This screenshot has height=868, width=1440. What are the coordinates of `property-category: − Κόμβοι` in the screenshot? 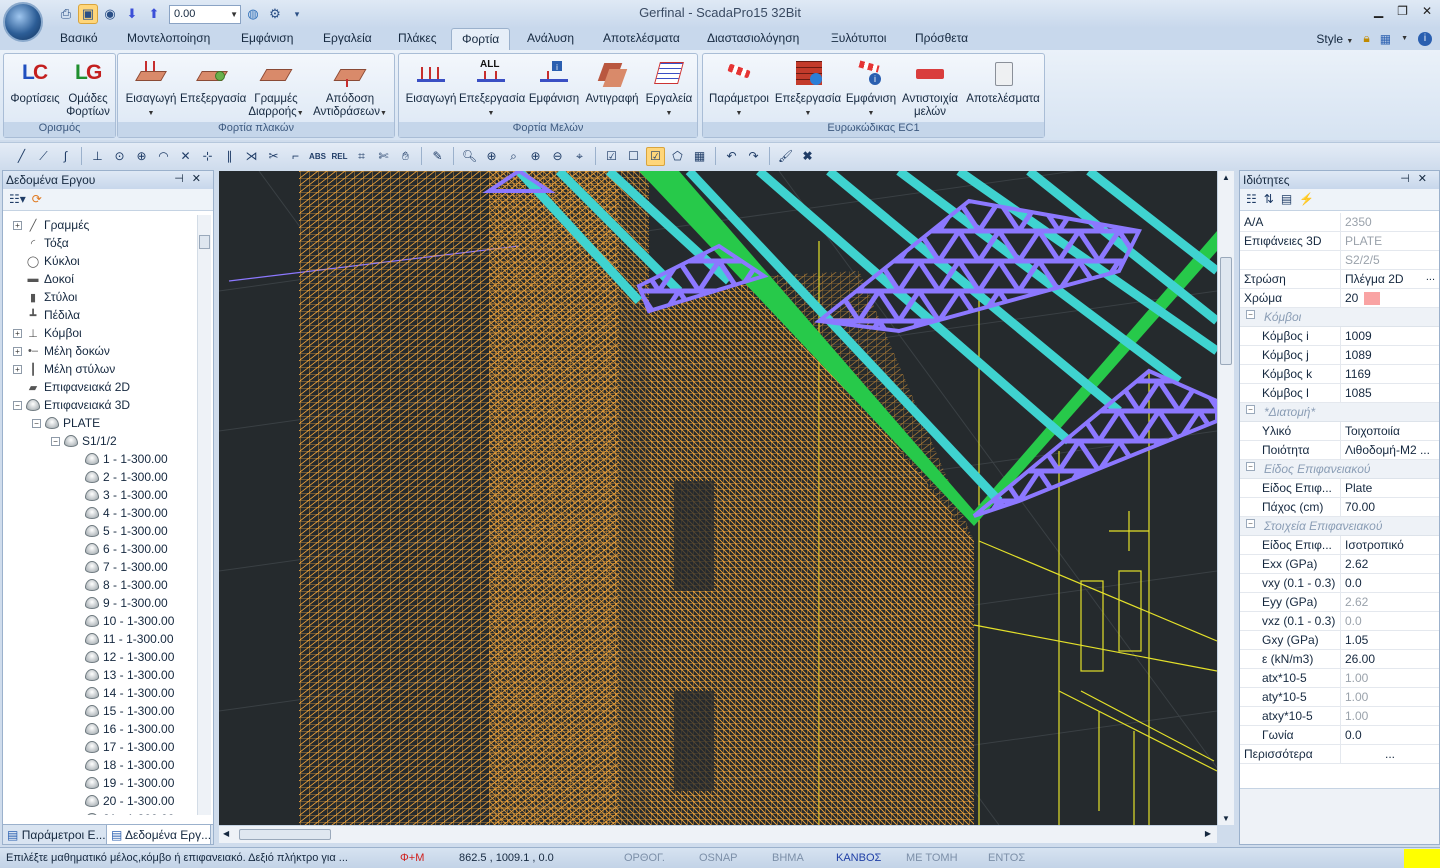 It's located at (1339, 317).